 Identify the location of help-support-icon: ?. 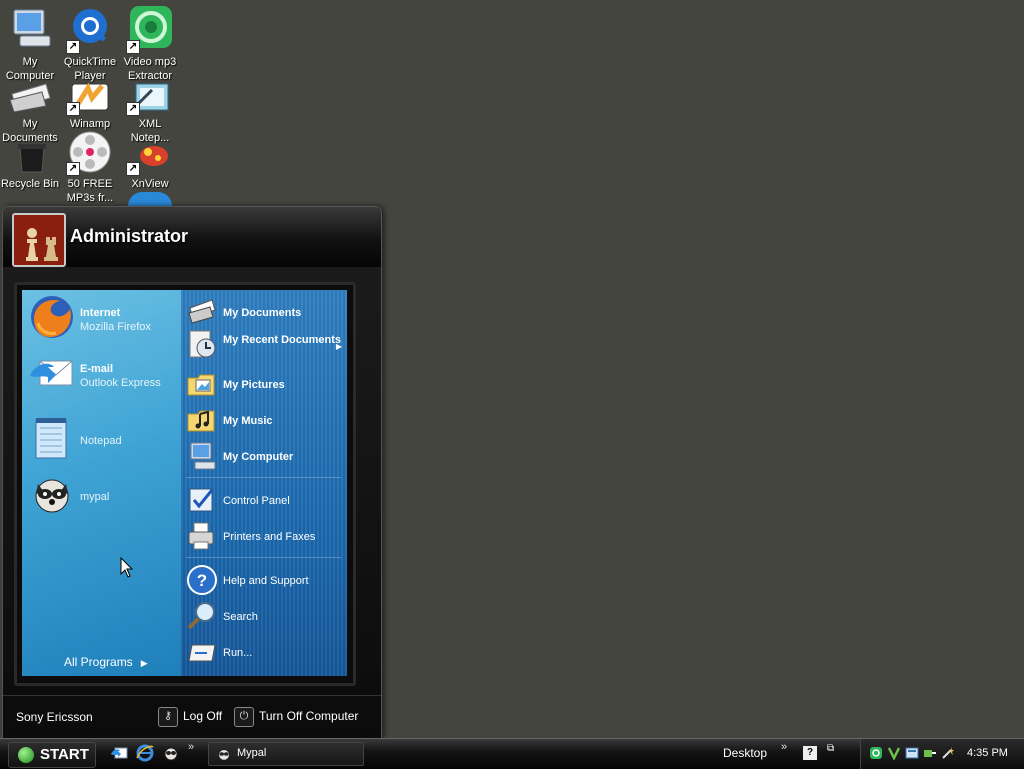
(202, 580).